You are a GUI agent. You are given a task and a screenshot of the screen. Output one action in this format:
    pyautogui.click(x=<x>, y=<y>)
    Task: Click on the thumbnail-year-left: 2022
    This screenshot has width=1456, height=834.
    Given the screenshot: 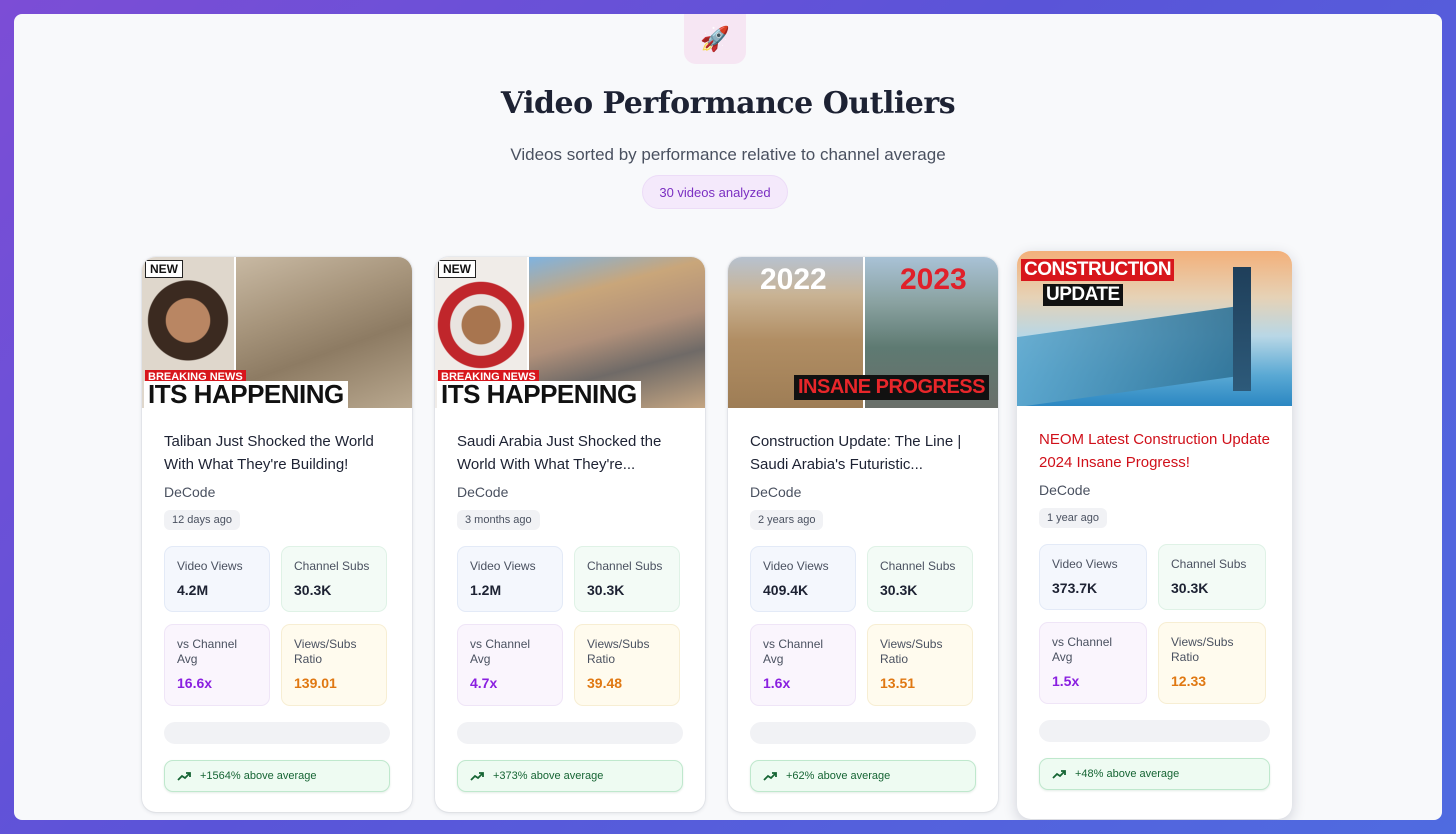 What is the action you would take?
    pyautogui.click(x=793, y=279)
    